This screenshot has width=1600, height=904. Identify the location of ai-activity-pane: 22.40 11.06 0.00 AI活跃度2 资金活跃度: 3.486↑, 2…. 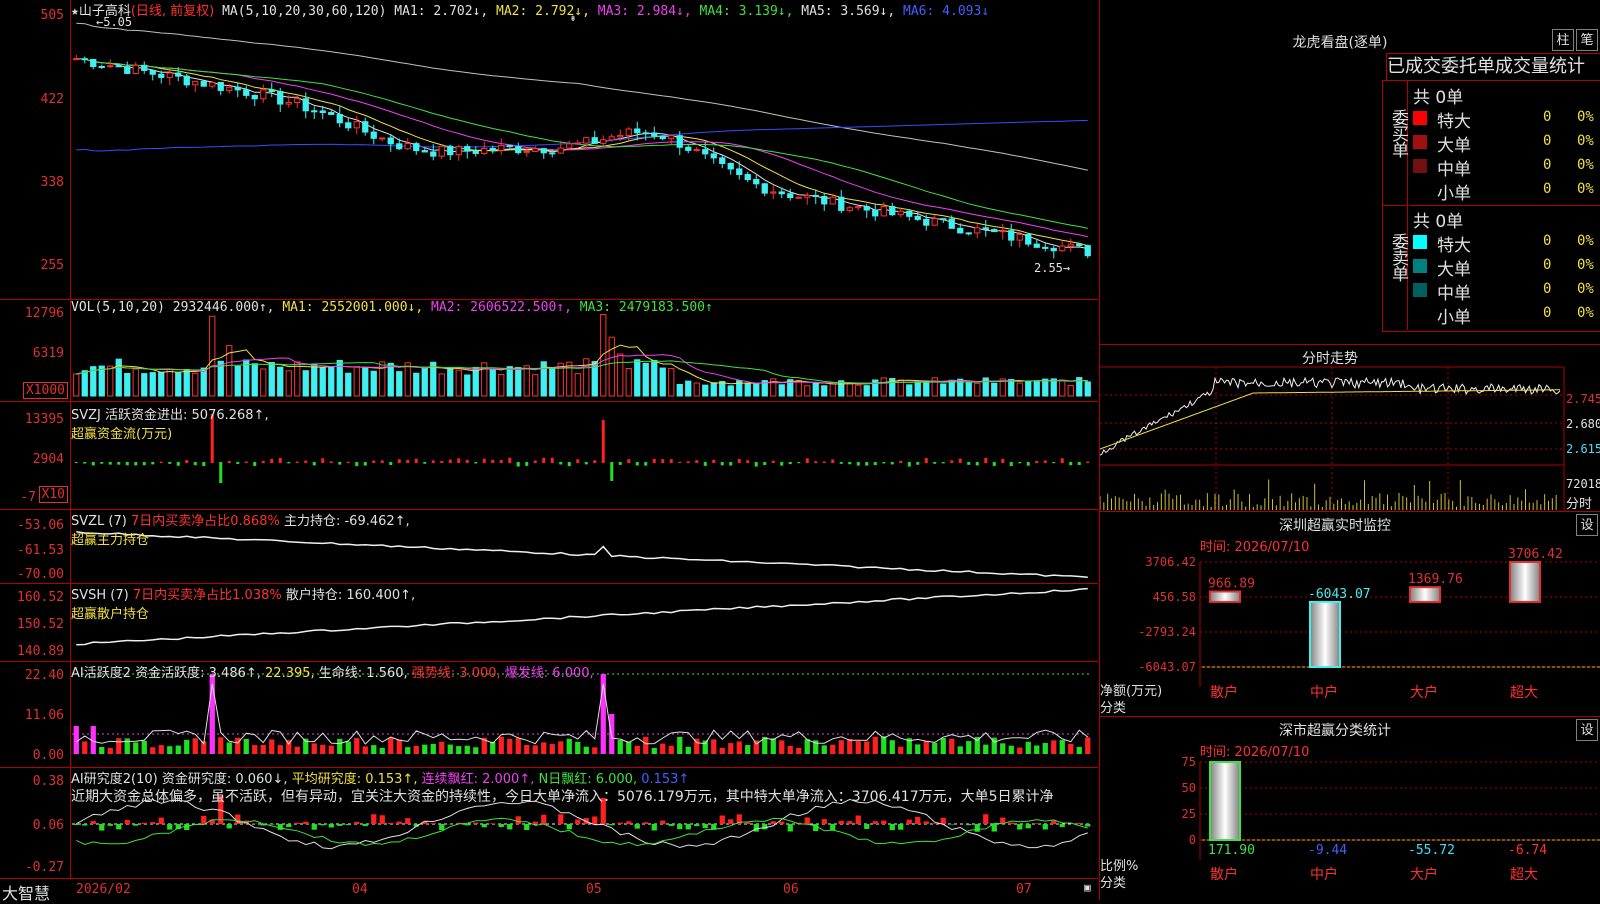
(549, 715).